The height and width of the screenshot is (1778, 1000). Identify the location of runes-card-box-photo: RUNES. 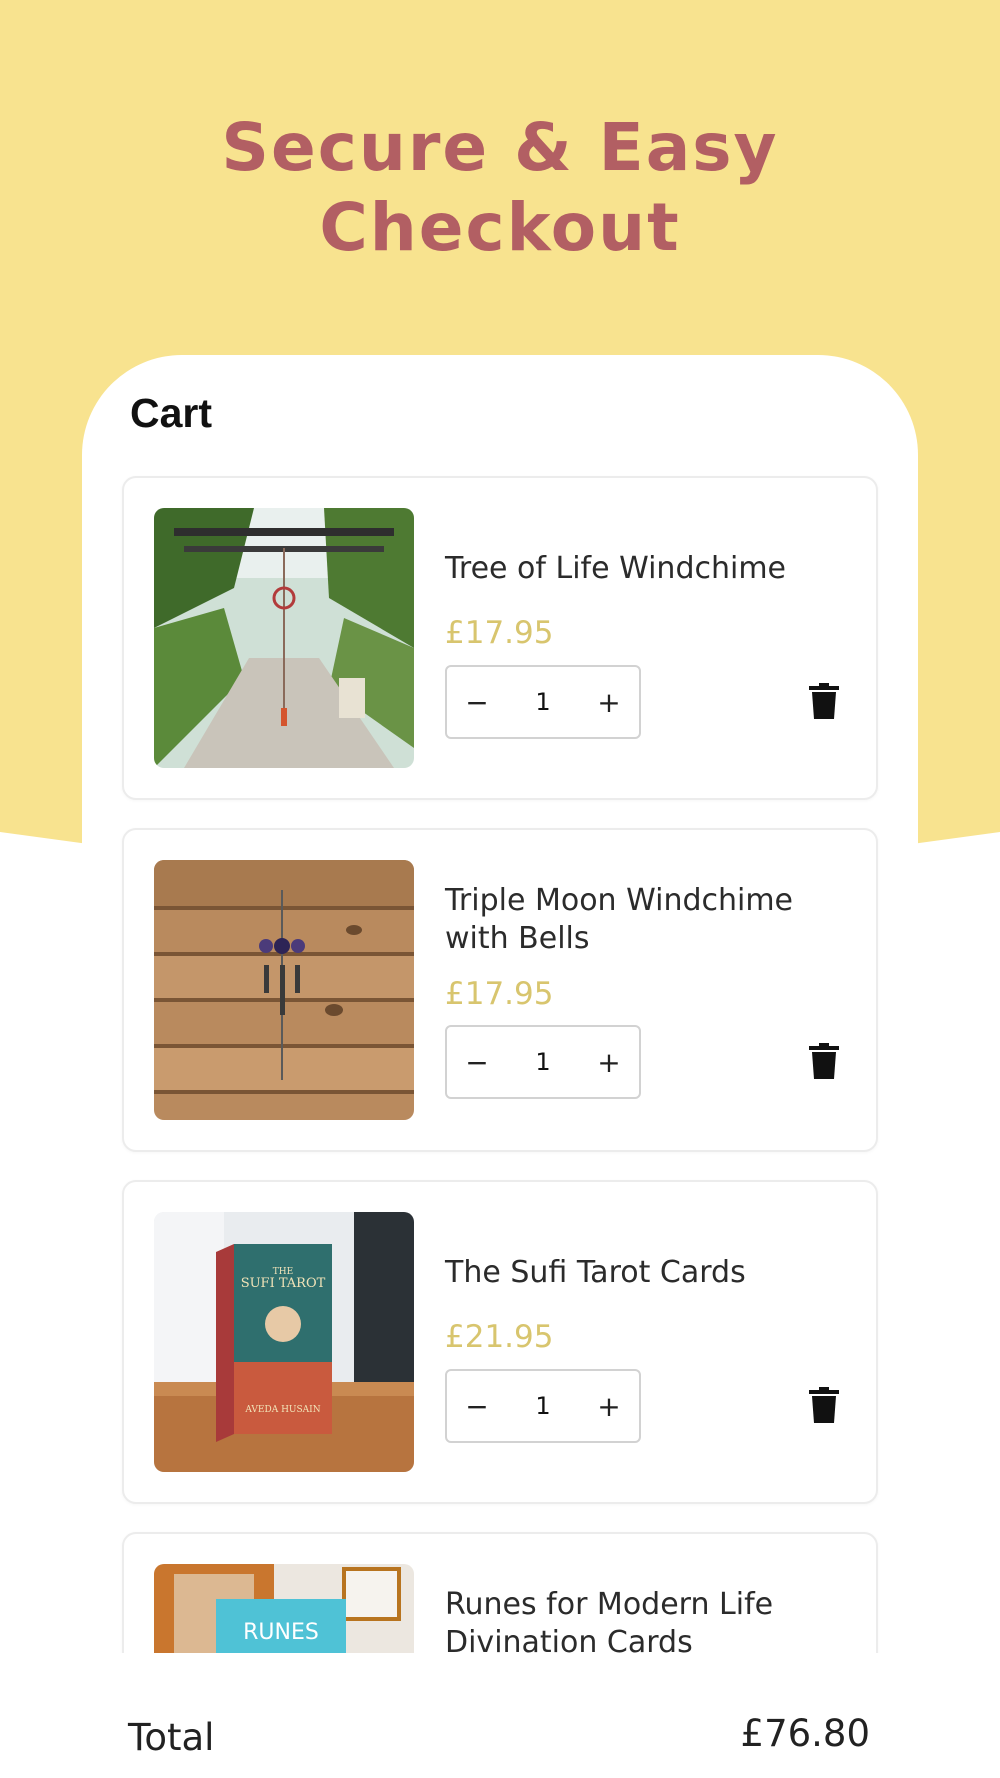
(284, 1608).